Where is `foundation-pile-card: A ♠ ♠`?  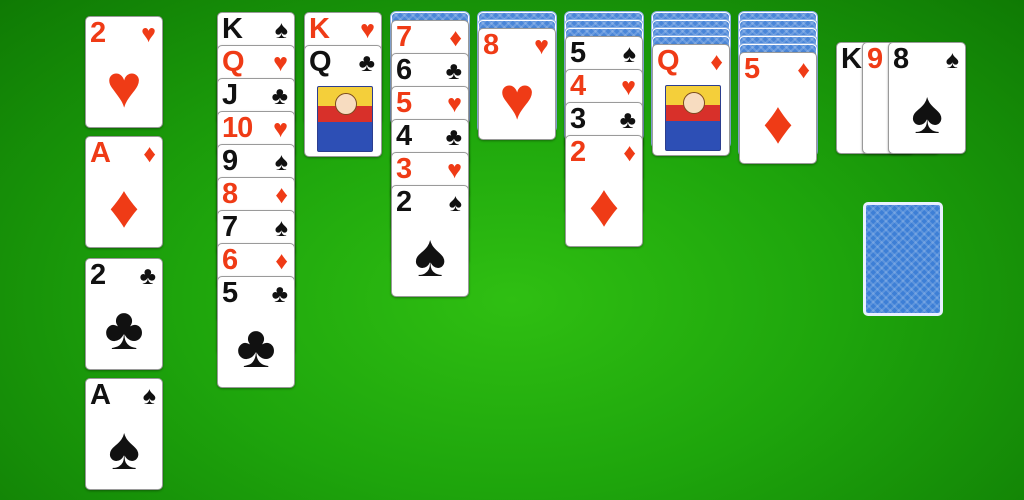
foundation-pile-card: A ♠ ♠ is located at coordinates (124, 434).